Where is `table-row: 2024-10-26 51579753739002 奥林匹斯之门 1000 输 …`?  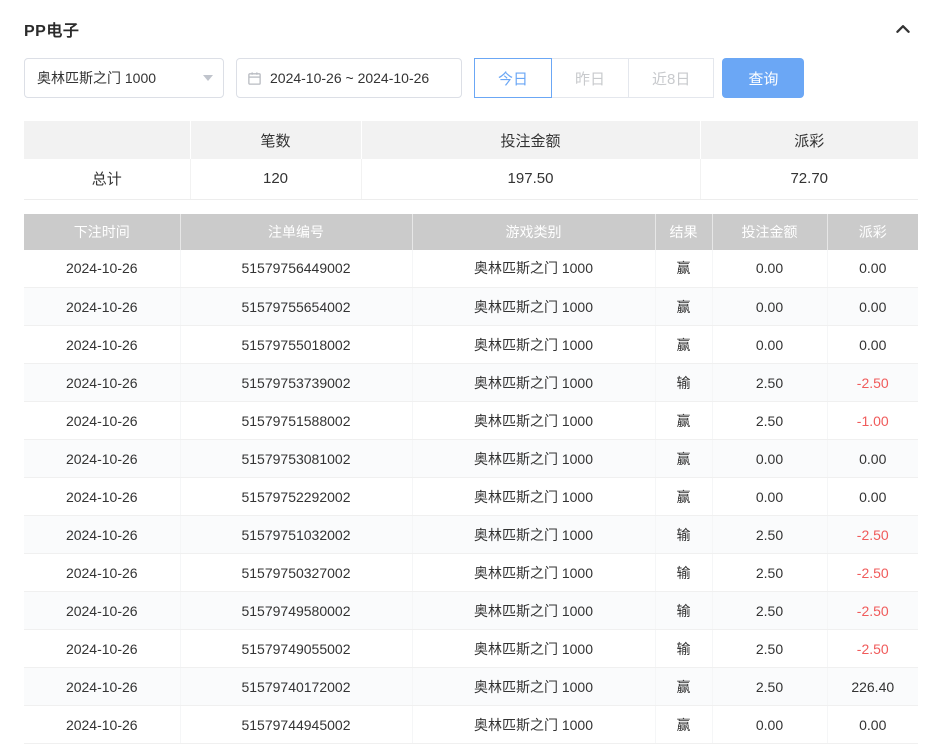
table-row: 2024-10-26 51579753739002 奥林匹斯之门 1000 输 … is located at coordinates (471, 382).